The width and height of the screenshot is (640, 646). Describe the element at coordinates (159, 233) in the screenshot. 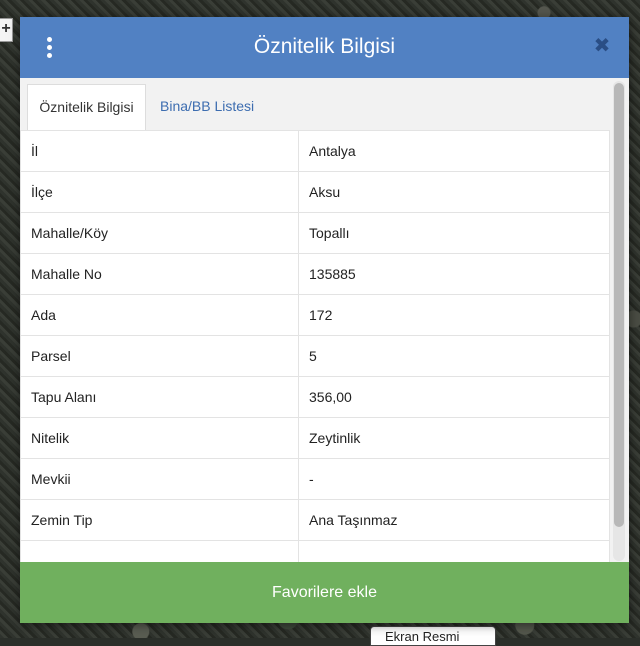

I see `row-key: Mahalle/Köy` at that location.